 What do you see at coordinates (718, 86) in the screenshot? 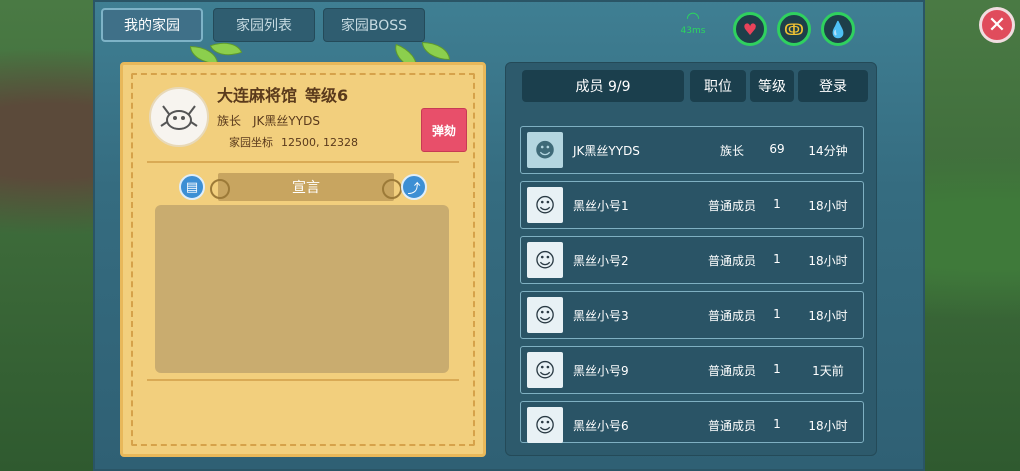
I see `sort-by-role-button: 职位` at bounding box center [718, 86].